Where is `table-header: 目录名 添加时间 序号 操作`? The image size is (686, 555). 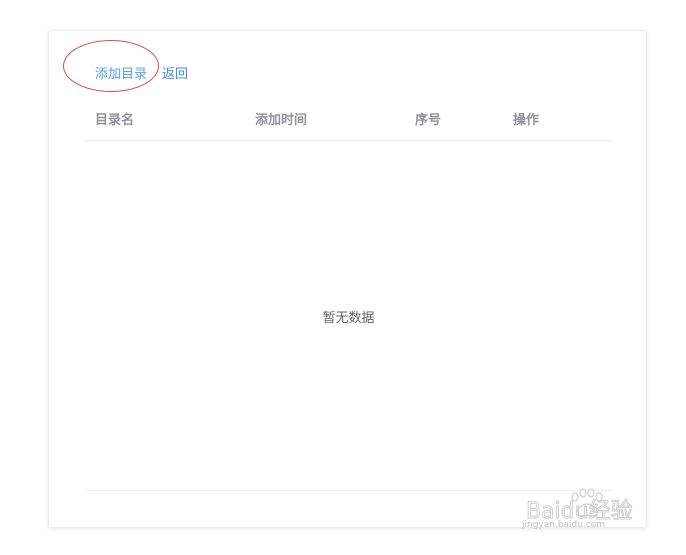
table-header: 目录名 添加时间 序号 操作 is located at coordinates (348, 123).